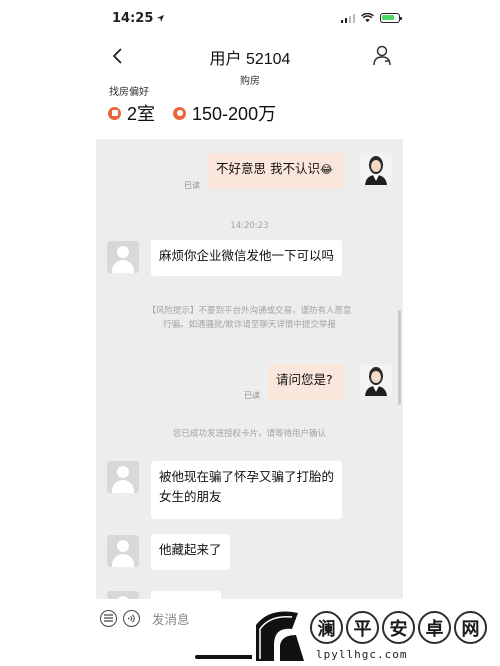  Describe the element at coordinates (362, 627) in the screenshot. I see `watermark-char: 平` at that location.